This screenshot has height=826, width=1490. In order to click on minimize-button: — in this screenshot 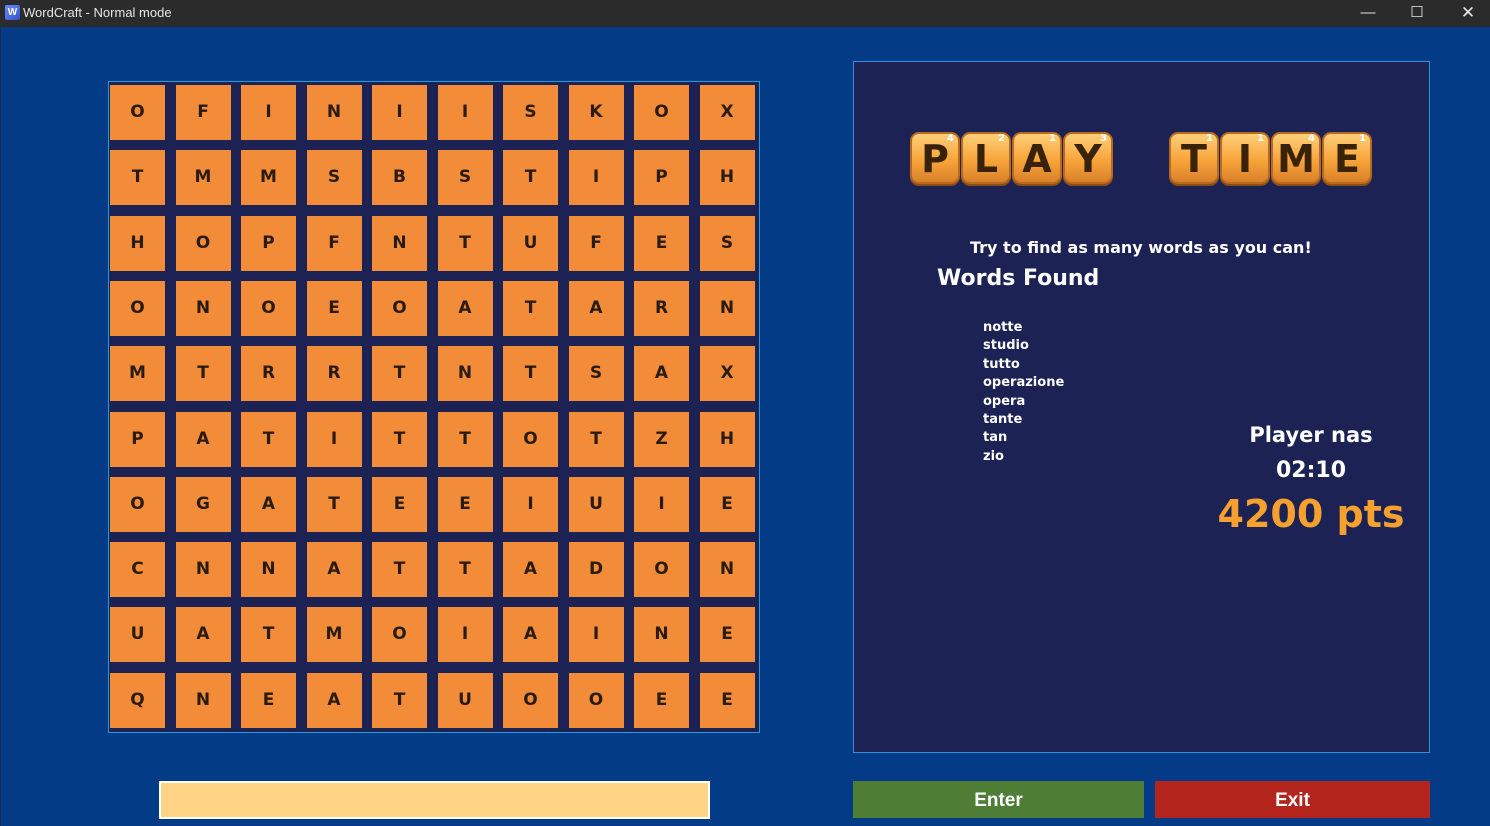, I will do `click(1368, 13)`.